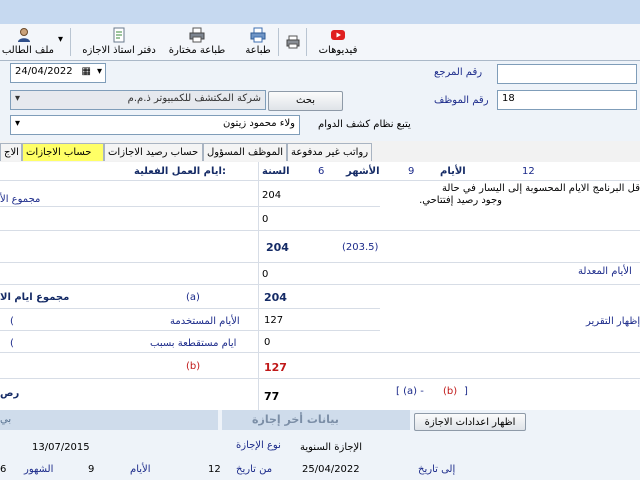  Describe the element at coordinates (180, 171) in the screenshot. I see `header-actual-work-days-label: ايام العمل الفعلية:` at that location.